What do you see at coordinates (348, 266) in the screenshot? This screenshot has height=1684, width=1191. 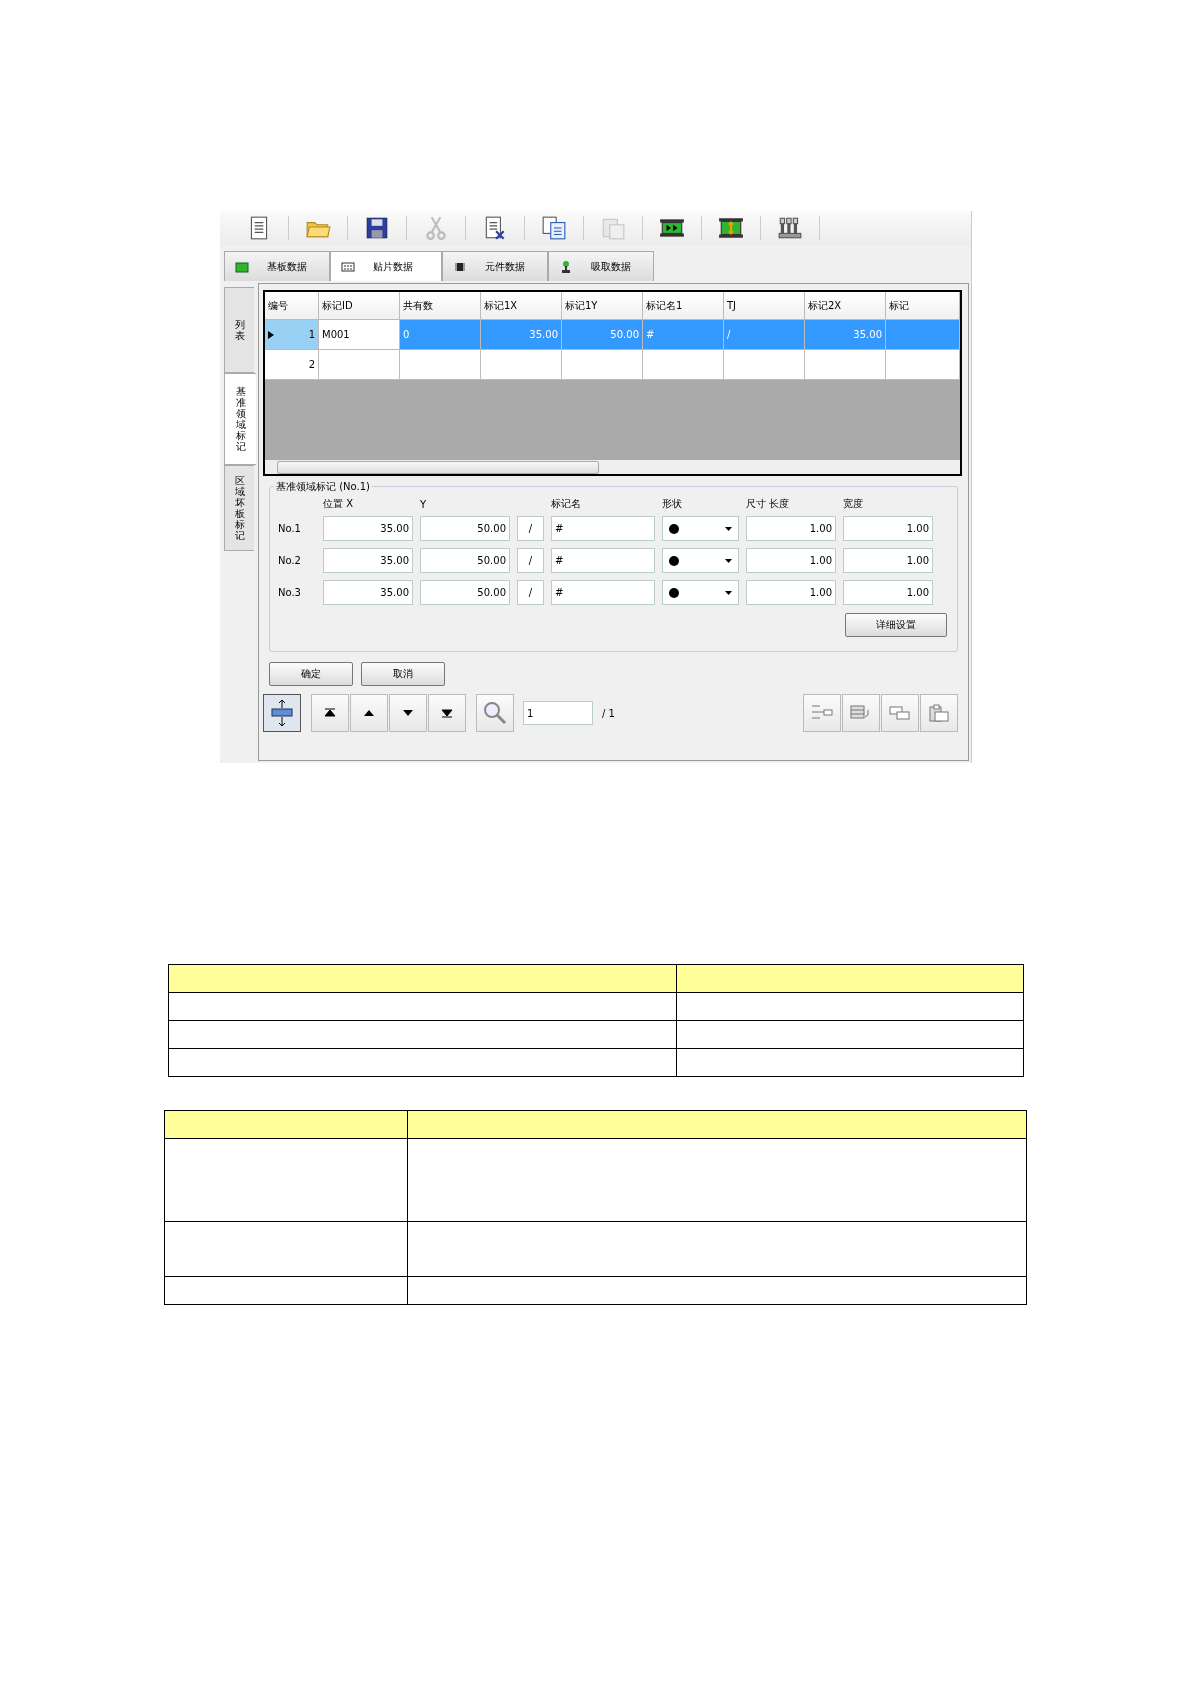 I see `grid-icon` at bounding box center [348, 266].